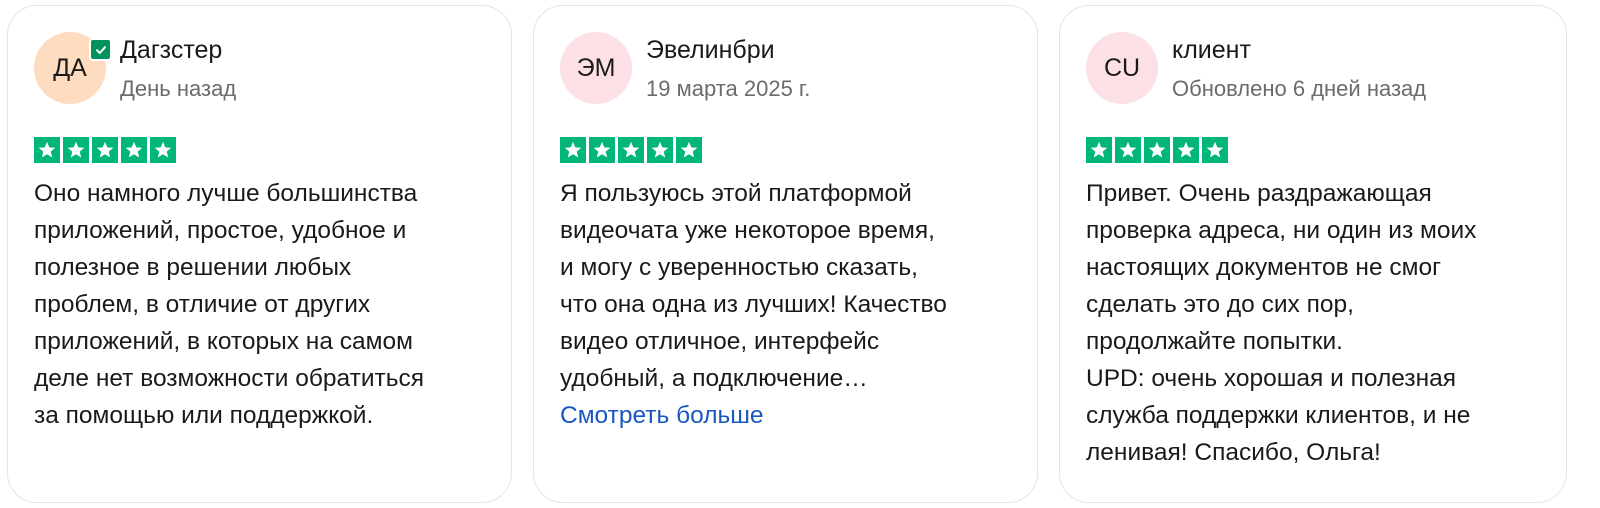 The width and height of the screenshot is (1600, 508). What do you see at coordinates (70, 67) in the screenshot?
I see `avatar-initials: ДА` at bounding box center [70, 67].